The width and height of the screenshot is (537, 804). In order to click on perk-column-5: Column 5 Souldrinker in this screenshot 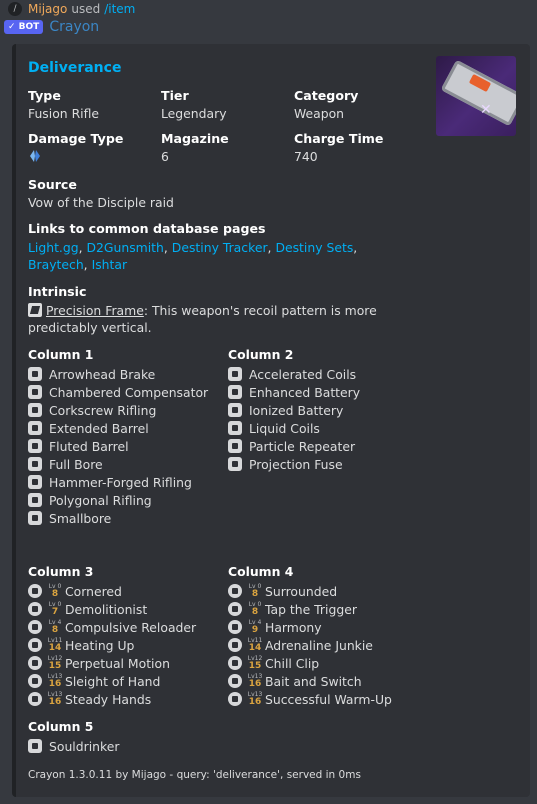, I will do `click(272, 737)`.